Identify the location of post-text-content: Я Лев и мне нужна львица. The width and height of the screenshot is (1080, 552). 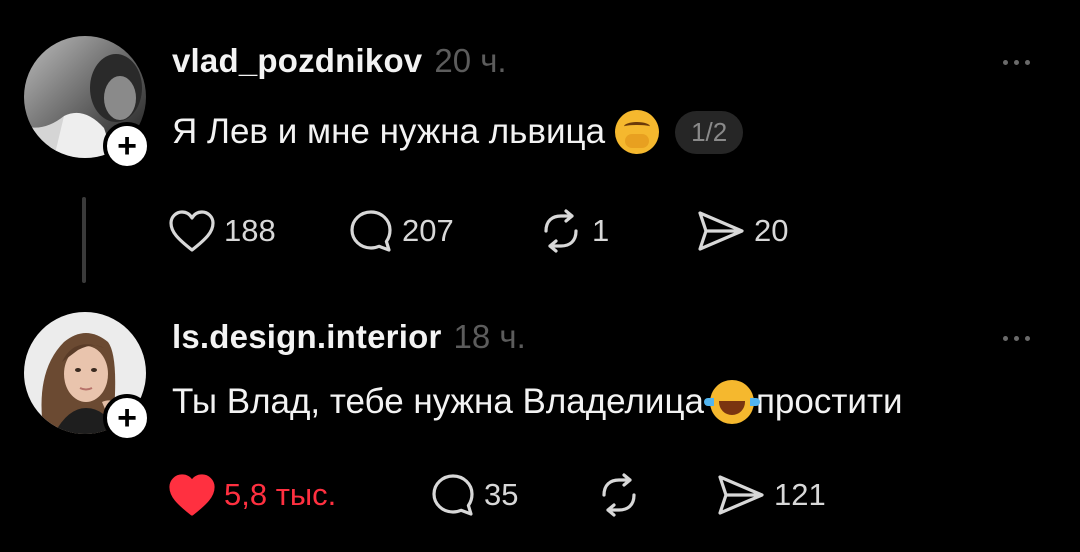
(389, 131).